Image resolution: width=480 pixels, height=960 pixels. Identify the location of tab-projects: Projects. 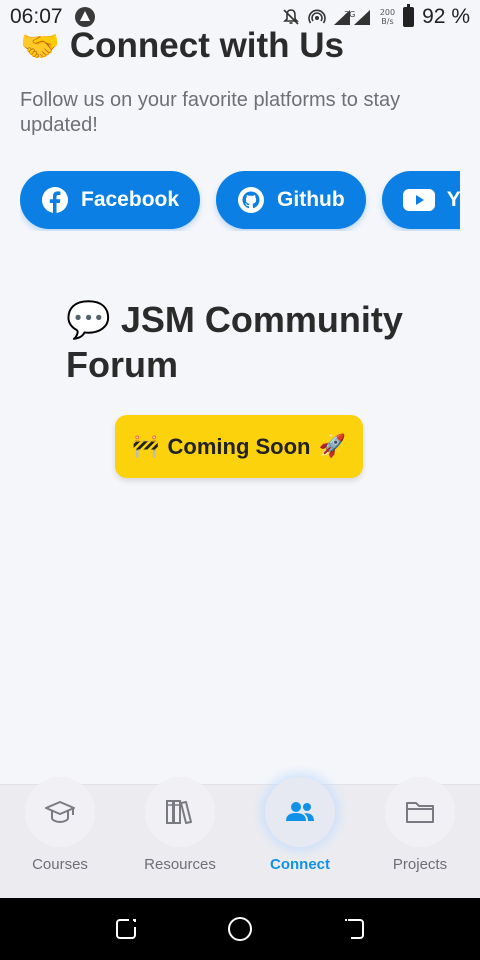
(420, 837).